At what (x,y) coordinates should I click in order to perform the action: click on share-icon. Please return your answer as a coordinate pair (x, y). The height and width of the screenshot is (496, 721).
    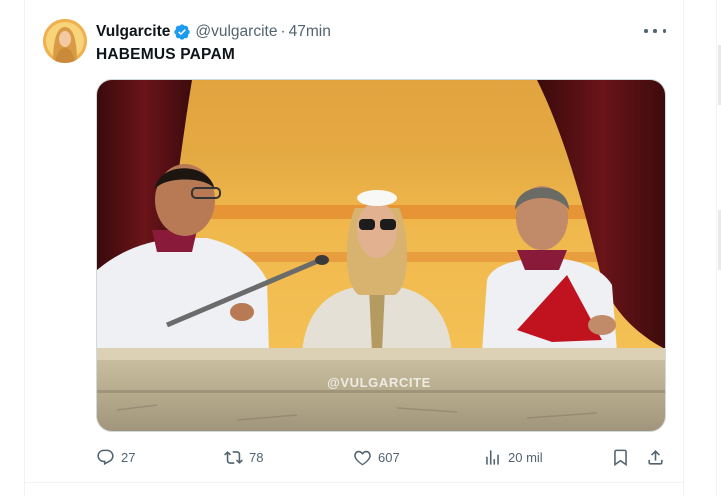
    Looking at the image, I should click on (655, 457).